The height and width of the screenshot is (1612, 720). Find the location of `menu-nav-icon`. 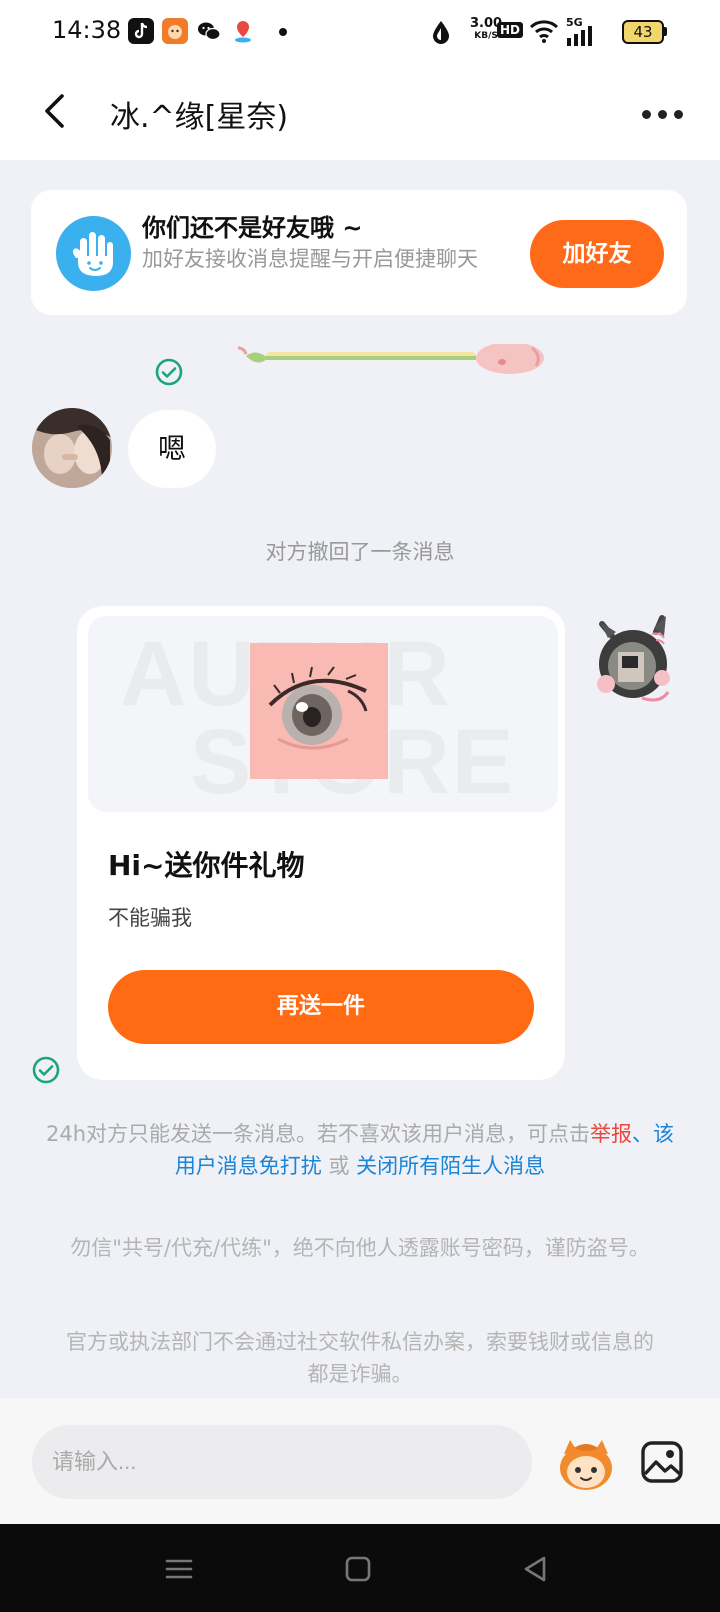

menu-nav-icon is located at coordinates (179, 1569).